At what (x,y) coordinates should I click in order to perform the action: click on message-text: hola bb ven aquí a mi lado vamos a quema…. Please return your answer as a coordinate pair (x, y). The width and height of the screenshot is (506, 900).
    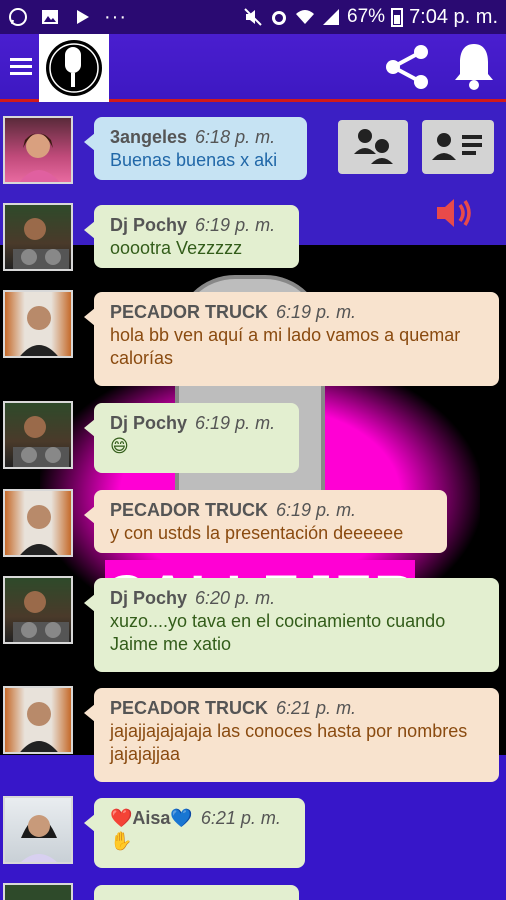
    Looking at the image, I should click on (285, 346).